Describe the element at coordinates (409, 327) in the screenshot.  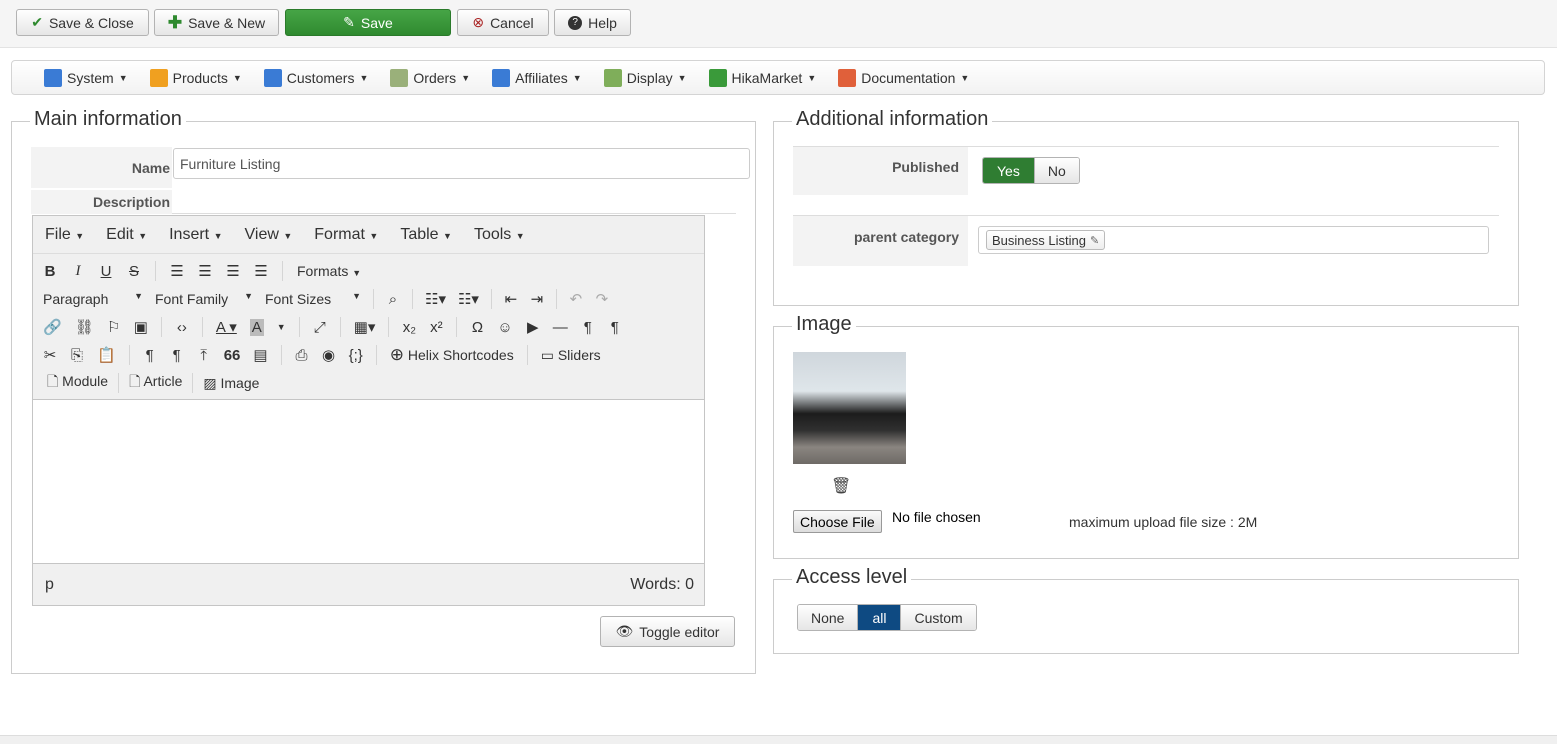
I see `subscript-icon: x₂` at that location.